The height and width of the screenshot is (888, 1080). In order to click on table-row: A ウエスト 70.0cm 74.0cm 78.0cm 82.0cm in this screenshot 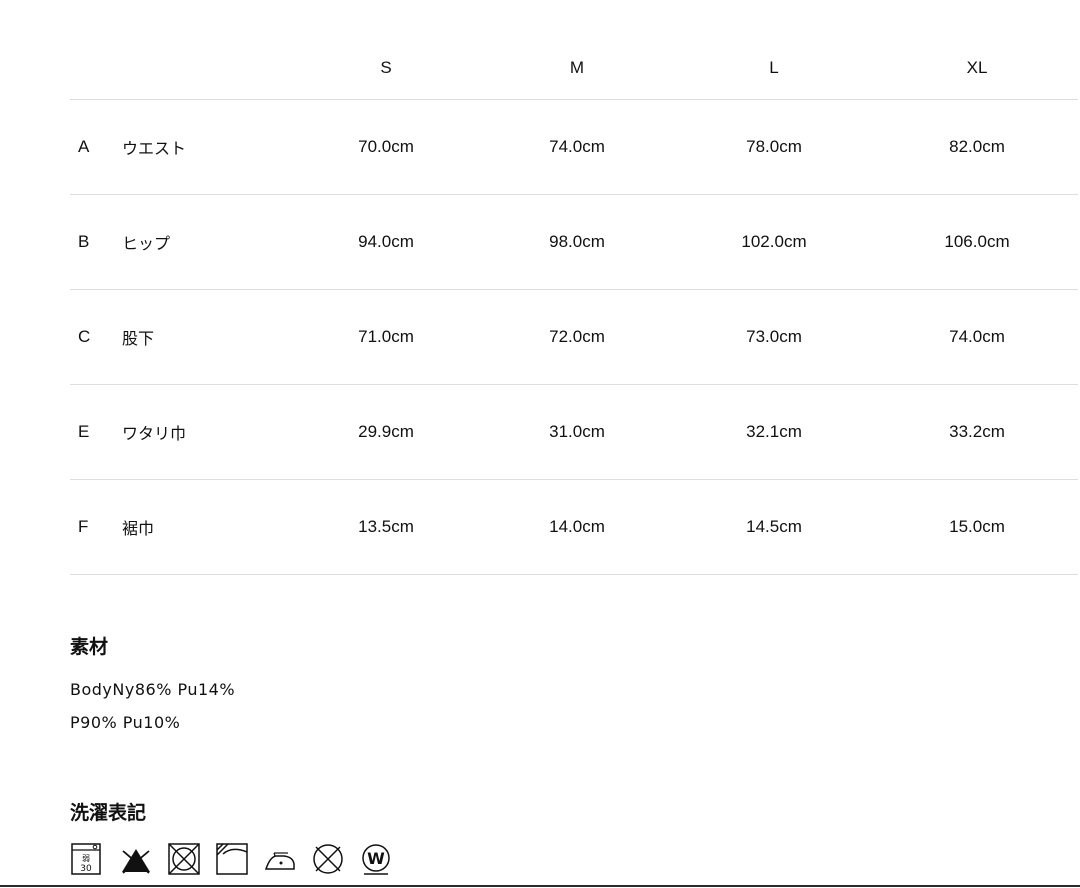, I will do `click(574, 147)`.